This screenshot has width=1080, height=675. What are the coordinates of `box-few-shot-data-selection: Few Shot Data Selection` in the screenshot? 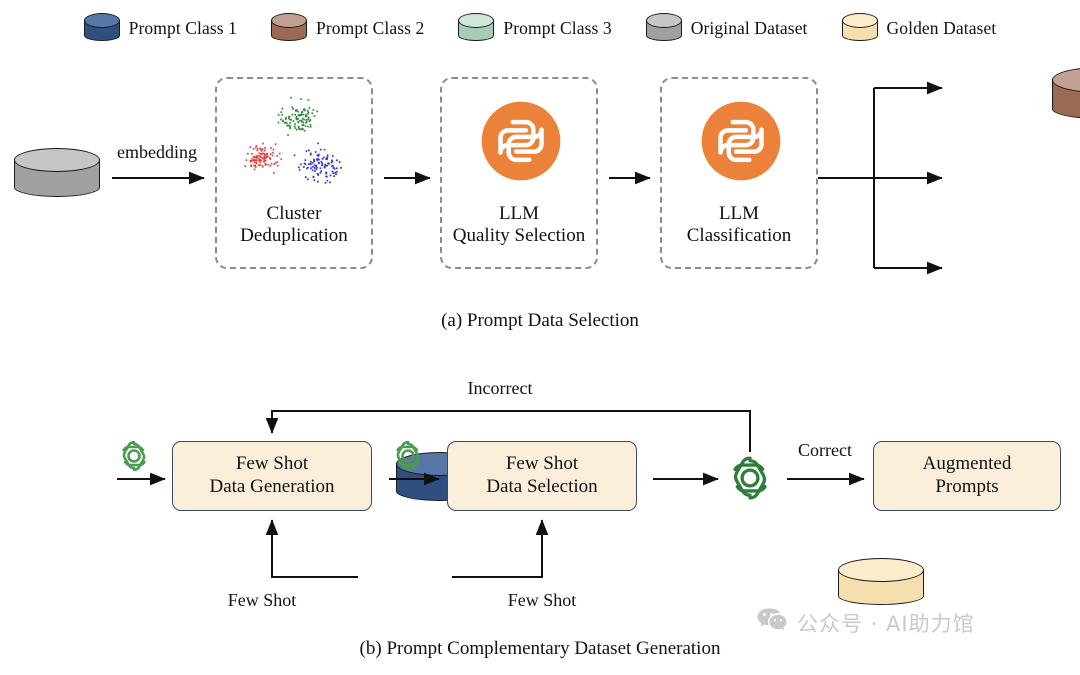 It's located at (542, 476).